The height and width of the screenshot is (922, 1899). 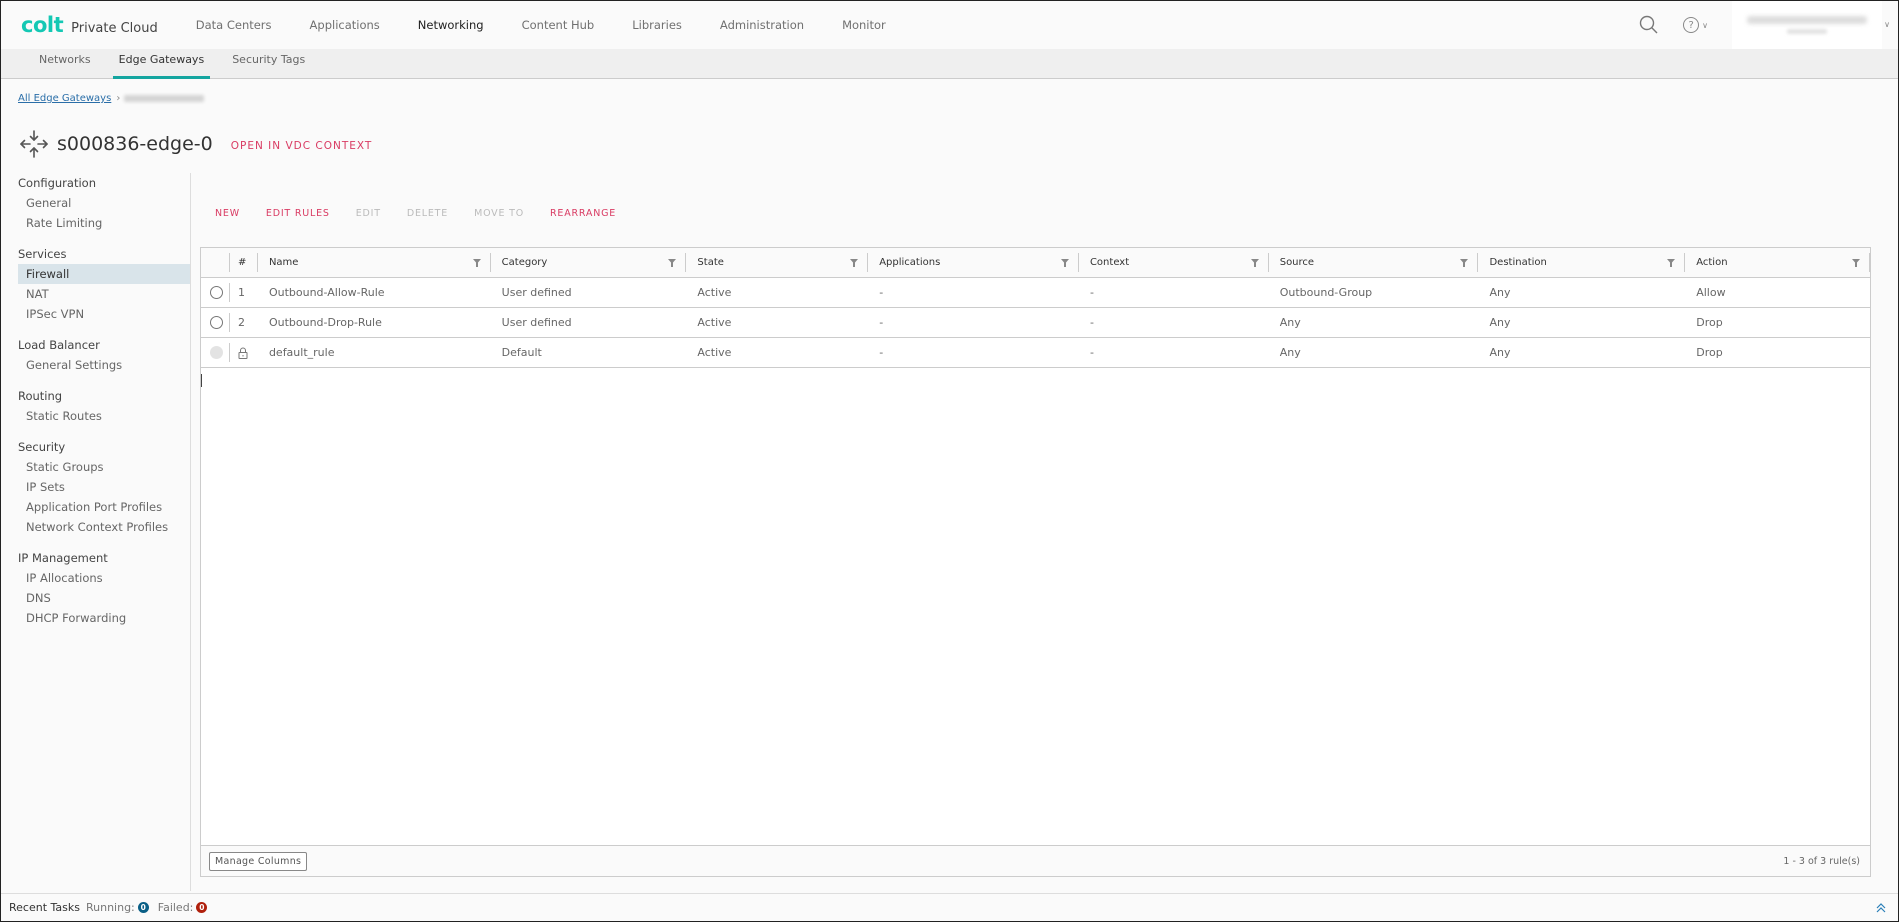 I want to click on column-category: Category, so click(x=589, y=262).